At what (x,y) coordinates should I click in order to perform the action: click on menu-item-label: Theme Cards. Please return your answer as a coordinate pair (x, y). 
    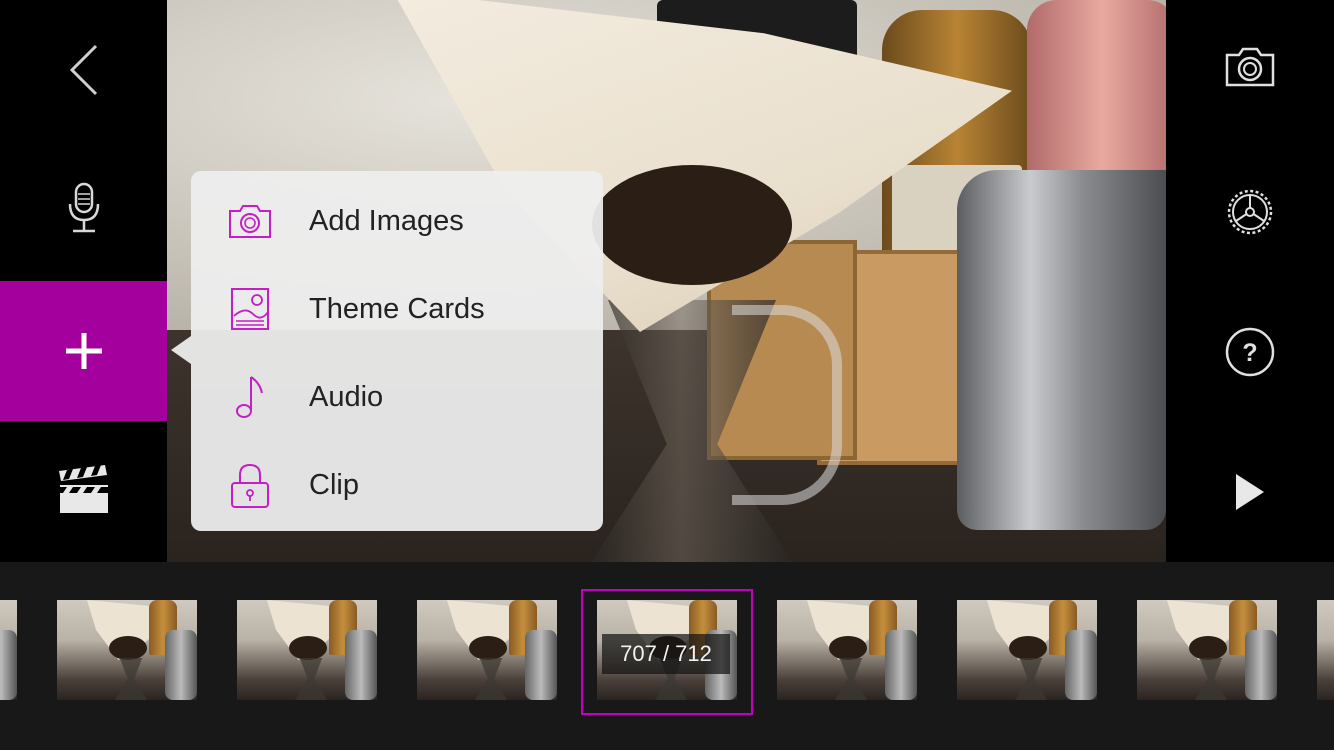
    Looking at the image, I should click on (397, 308).